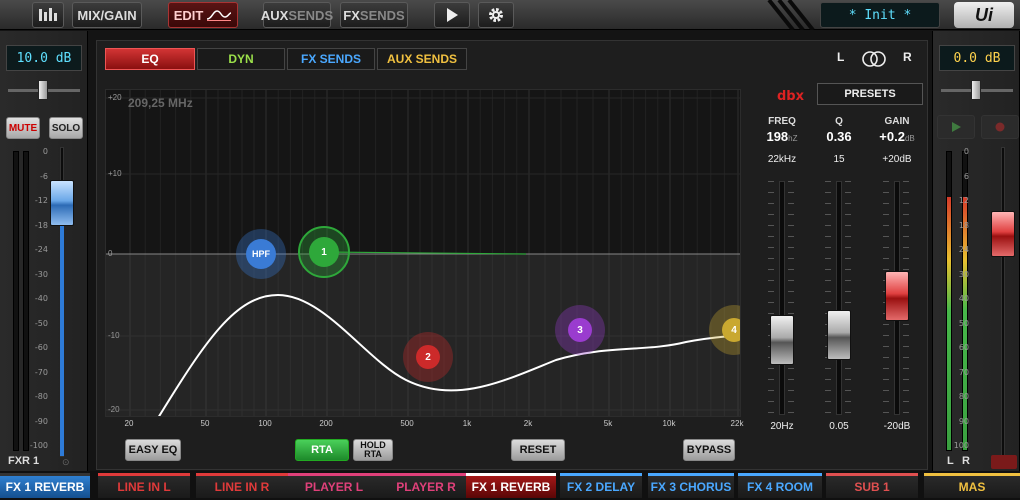 The height and width of the screenshot is (500, 1020). I want to click on master-left-label: L, so click(950, 461).